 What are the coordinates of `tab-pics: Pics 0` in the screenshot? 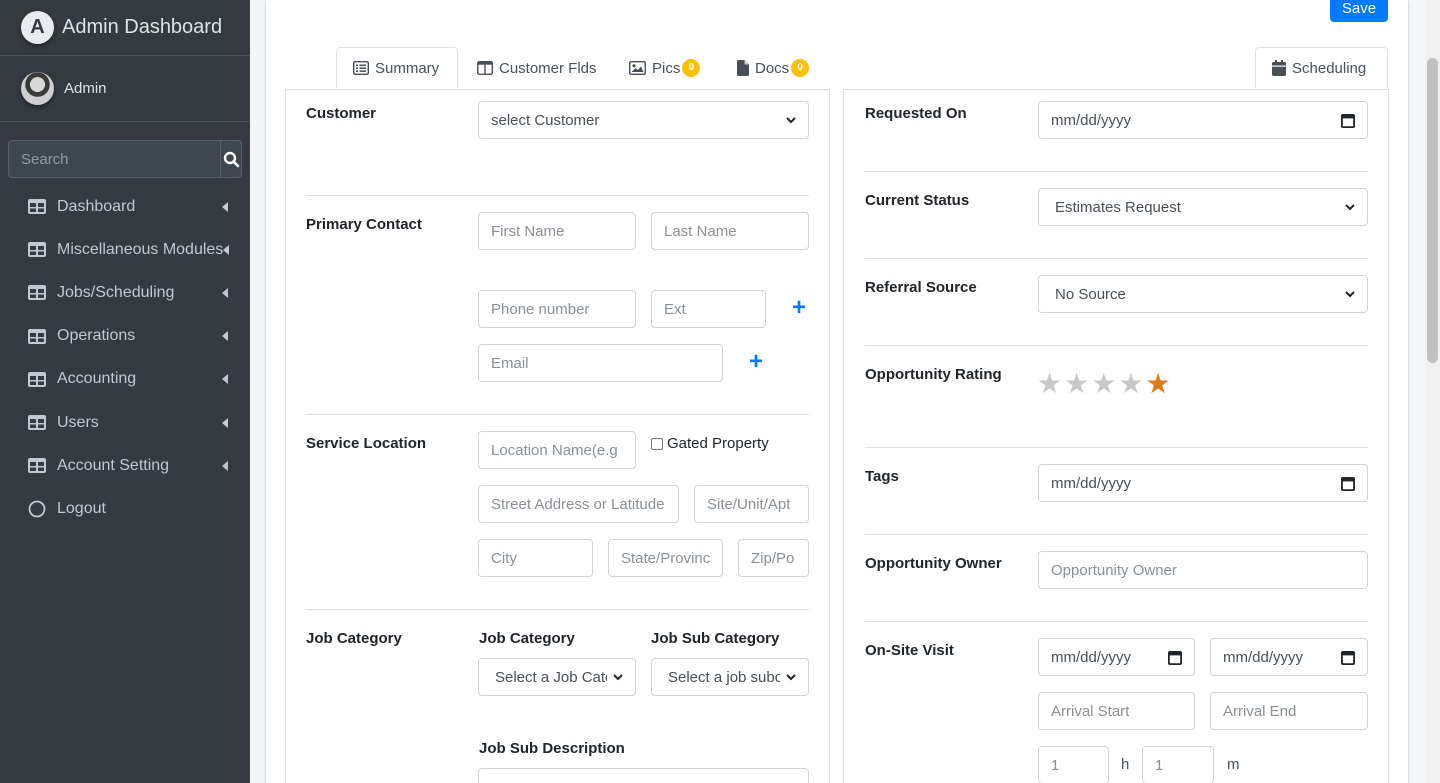 It's located at (664, 68).